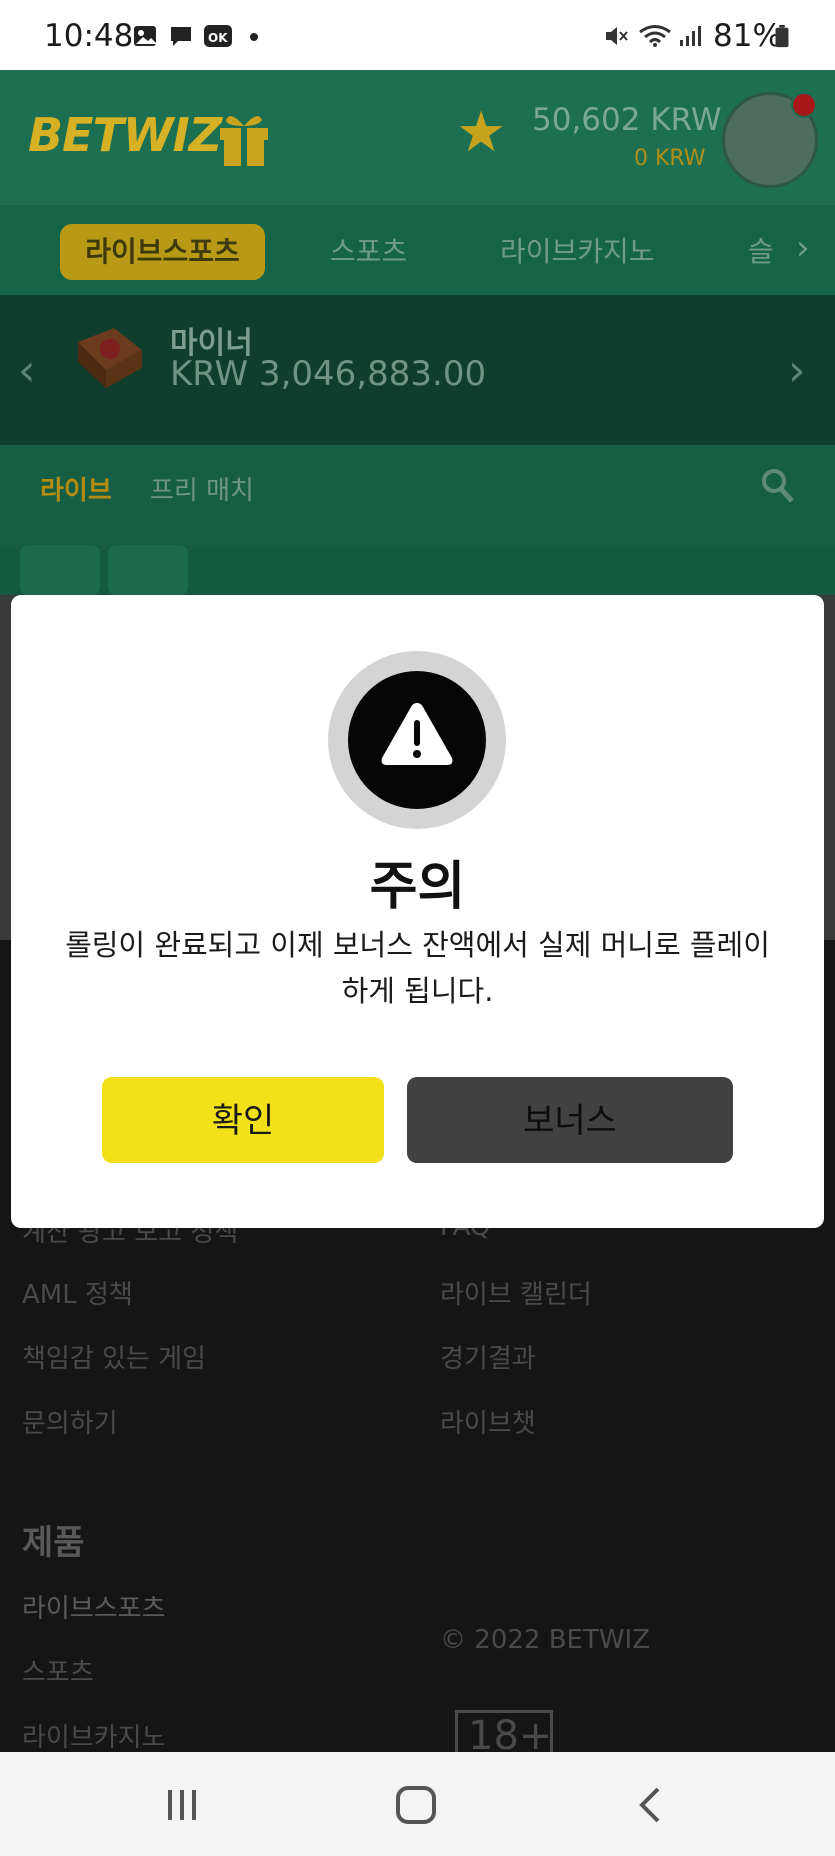 The width and height of the screenshot is (835, 1856). I want to click on footer-link: 책임감 있는 게임, so click(114, 1356).